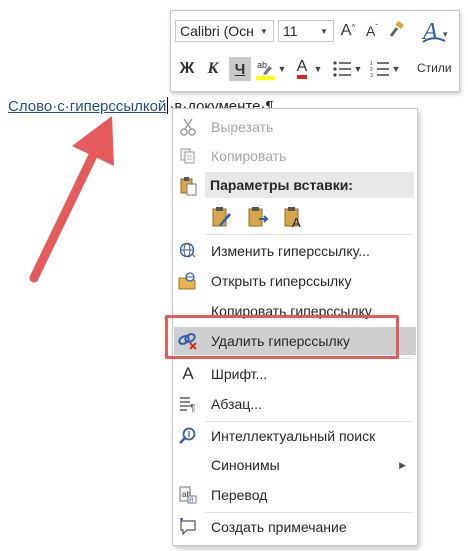  I want to click on font-color-icon: A, so click(302, 69).